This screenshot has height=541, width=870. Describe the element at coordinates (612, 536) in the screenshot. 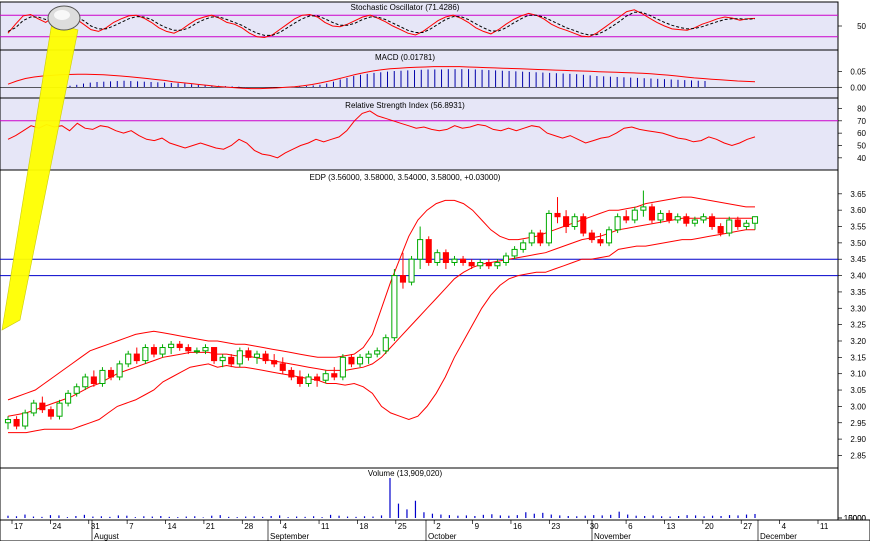

I see `x-month-label: November` at that location.